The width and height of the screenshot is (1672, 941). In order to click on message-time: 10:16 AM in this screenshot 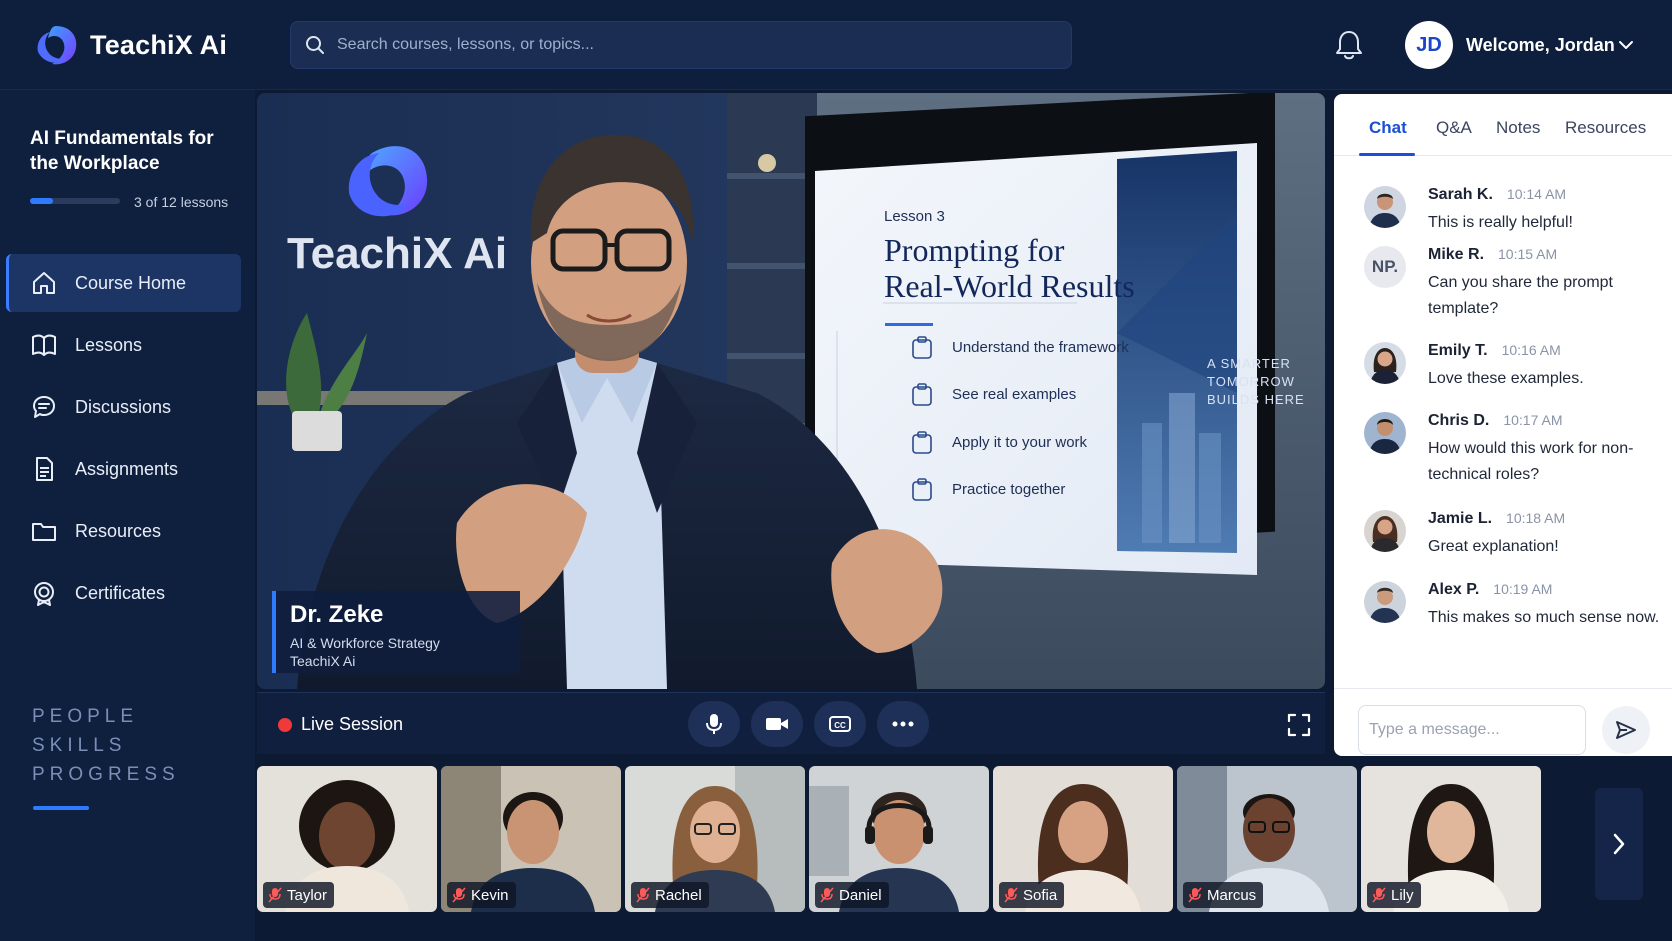, I will do `click(1531, 350)`.